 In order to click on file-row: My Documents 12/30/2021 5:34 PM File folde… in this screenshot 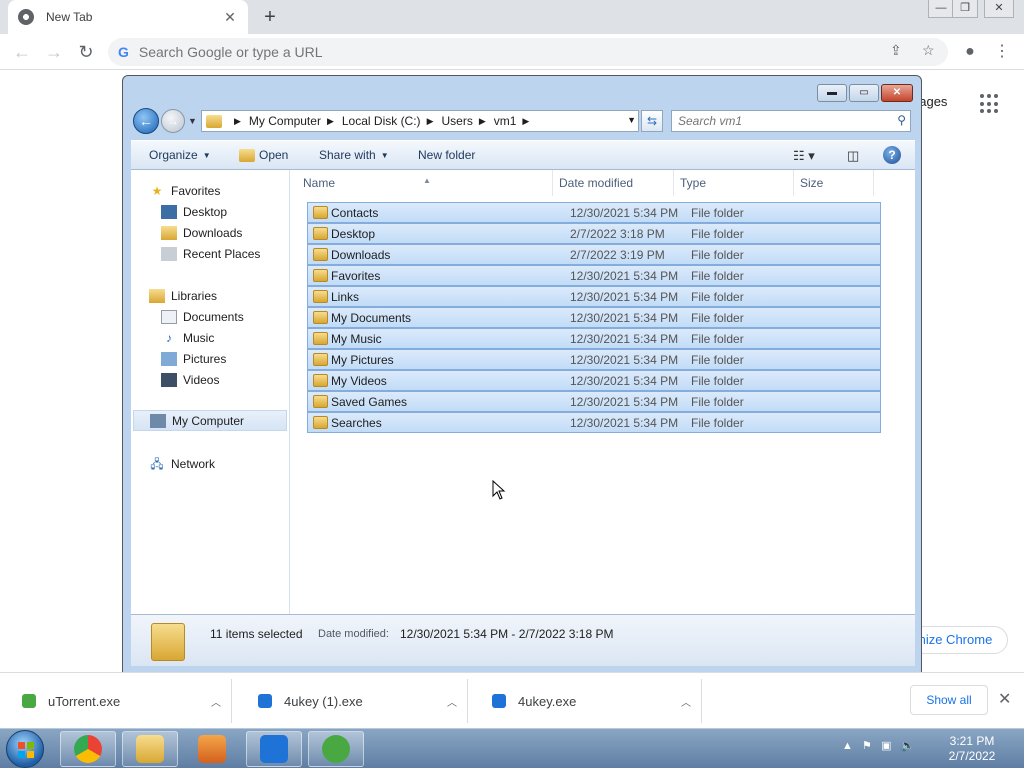, I will do `click(594, 317)`.